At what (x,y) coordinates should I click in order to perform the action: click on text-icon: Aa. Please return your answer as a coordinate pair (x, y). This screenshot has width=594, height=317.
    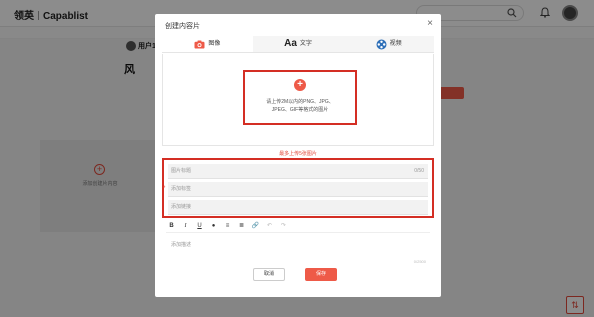
    Looking at the image, I should click on (290, 43).